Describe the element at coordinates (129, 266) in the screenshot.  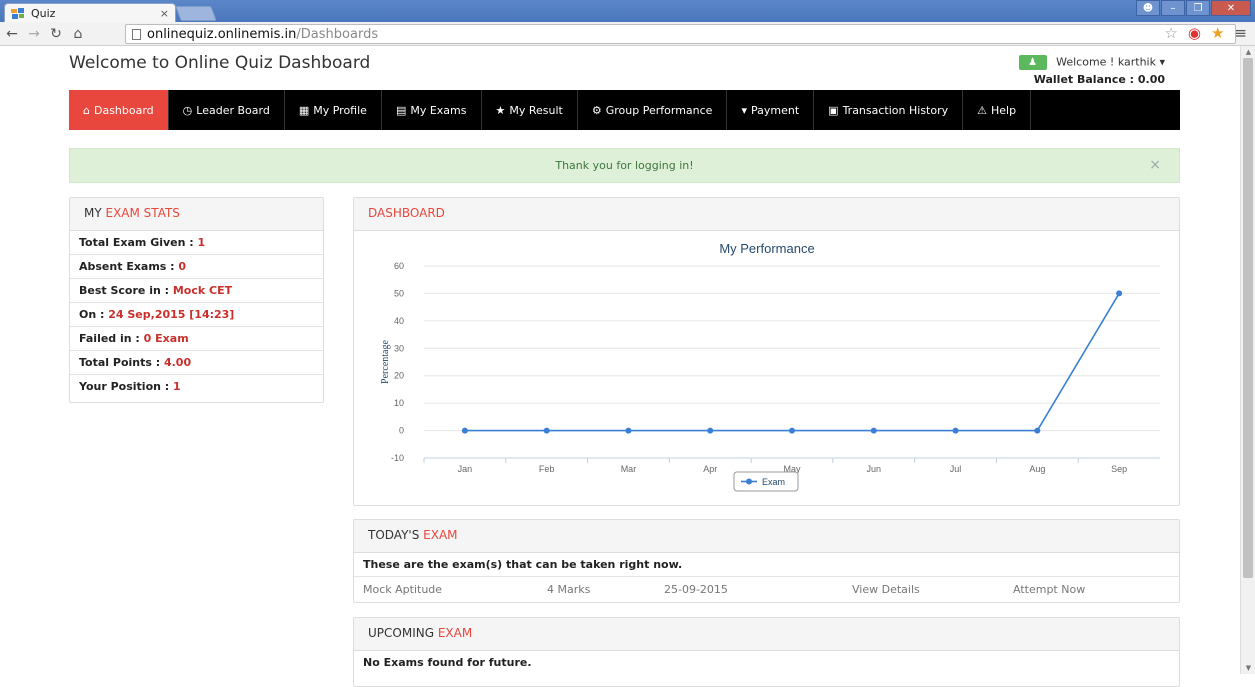
I see `stat-label: Absent Exams :` at that location.